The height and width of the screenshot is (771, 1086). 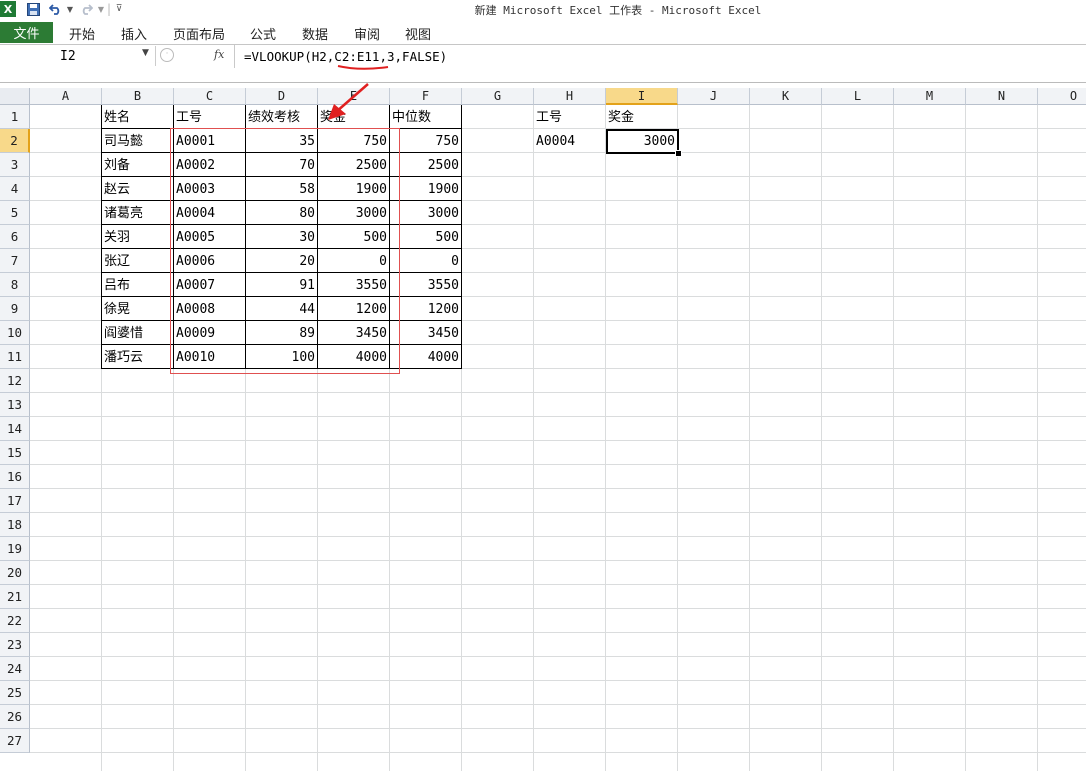 What do you see at coordinates (352, 98) in the screenshot?
I see `annotation-arrow-line` at bounding box center [352, 98].